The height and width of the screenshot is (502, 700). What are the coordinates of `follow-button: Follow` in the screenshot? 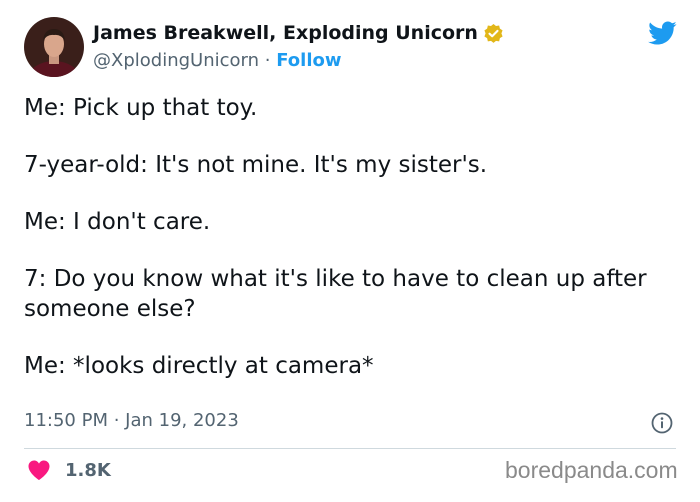 It's located at (308, 60).